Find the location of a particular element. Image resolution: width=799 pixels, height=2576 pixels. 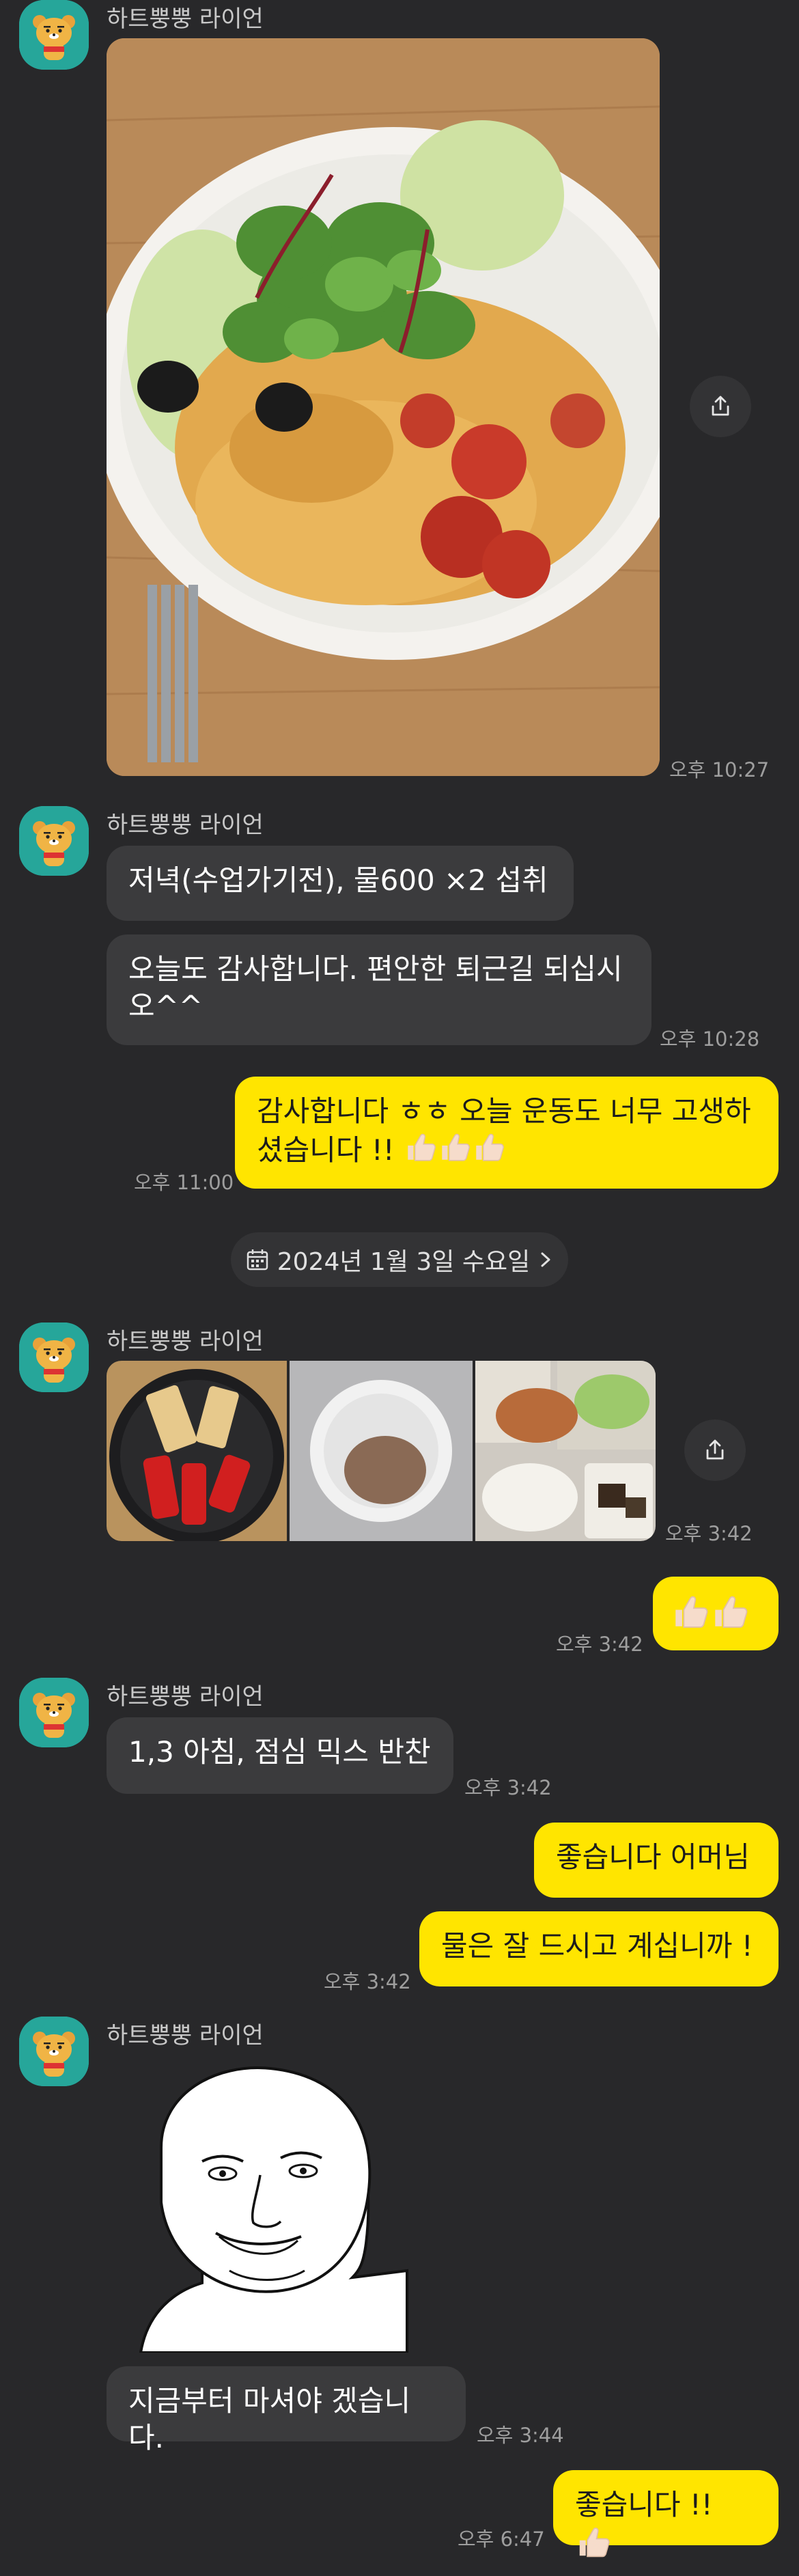

my-message-bubble: 감사합니다 ㅎㅎ 오늘 운동도 너무 고생하셨습니다 !! is located at coordinates (507, 1133).